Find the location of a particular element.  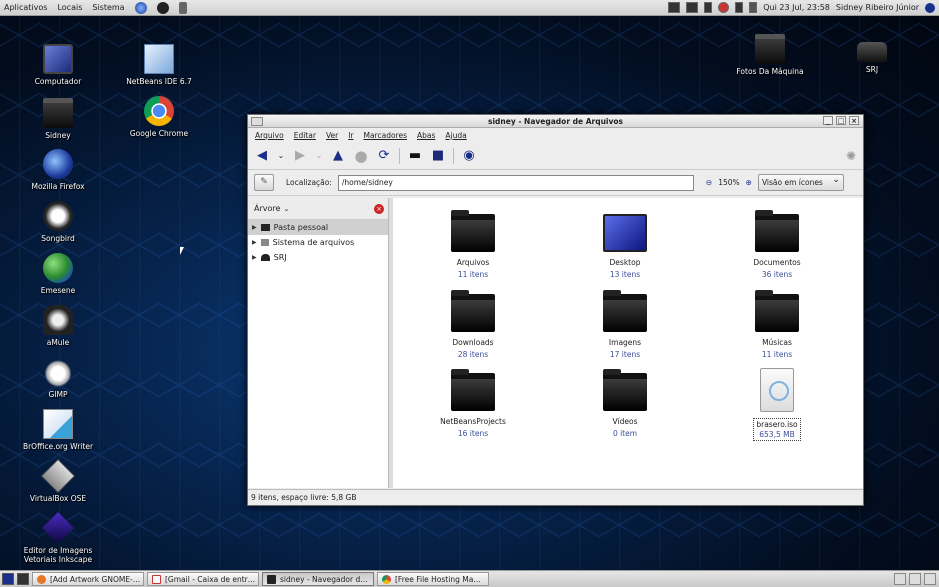

minimize-button: _ is located at coordinates (828, 120).